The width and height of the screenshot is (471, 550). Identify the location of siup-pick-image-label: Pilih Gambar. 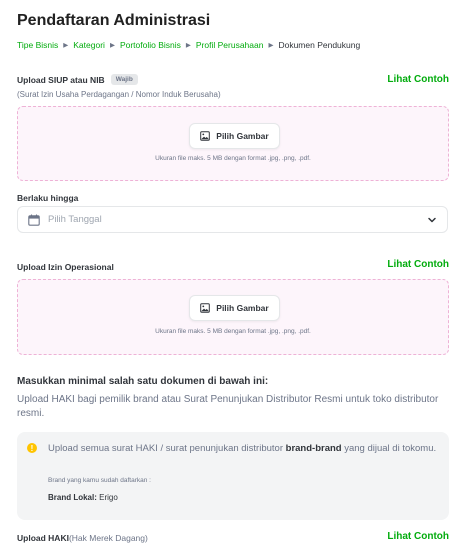
(242, 136).